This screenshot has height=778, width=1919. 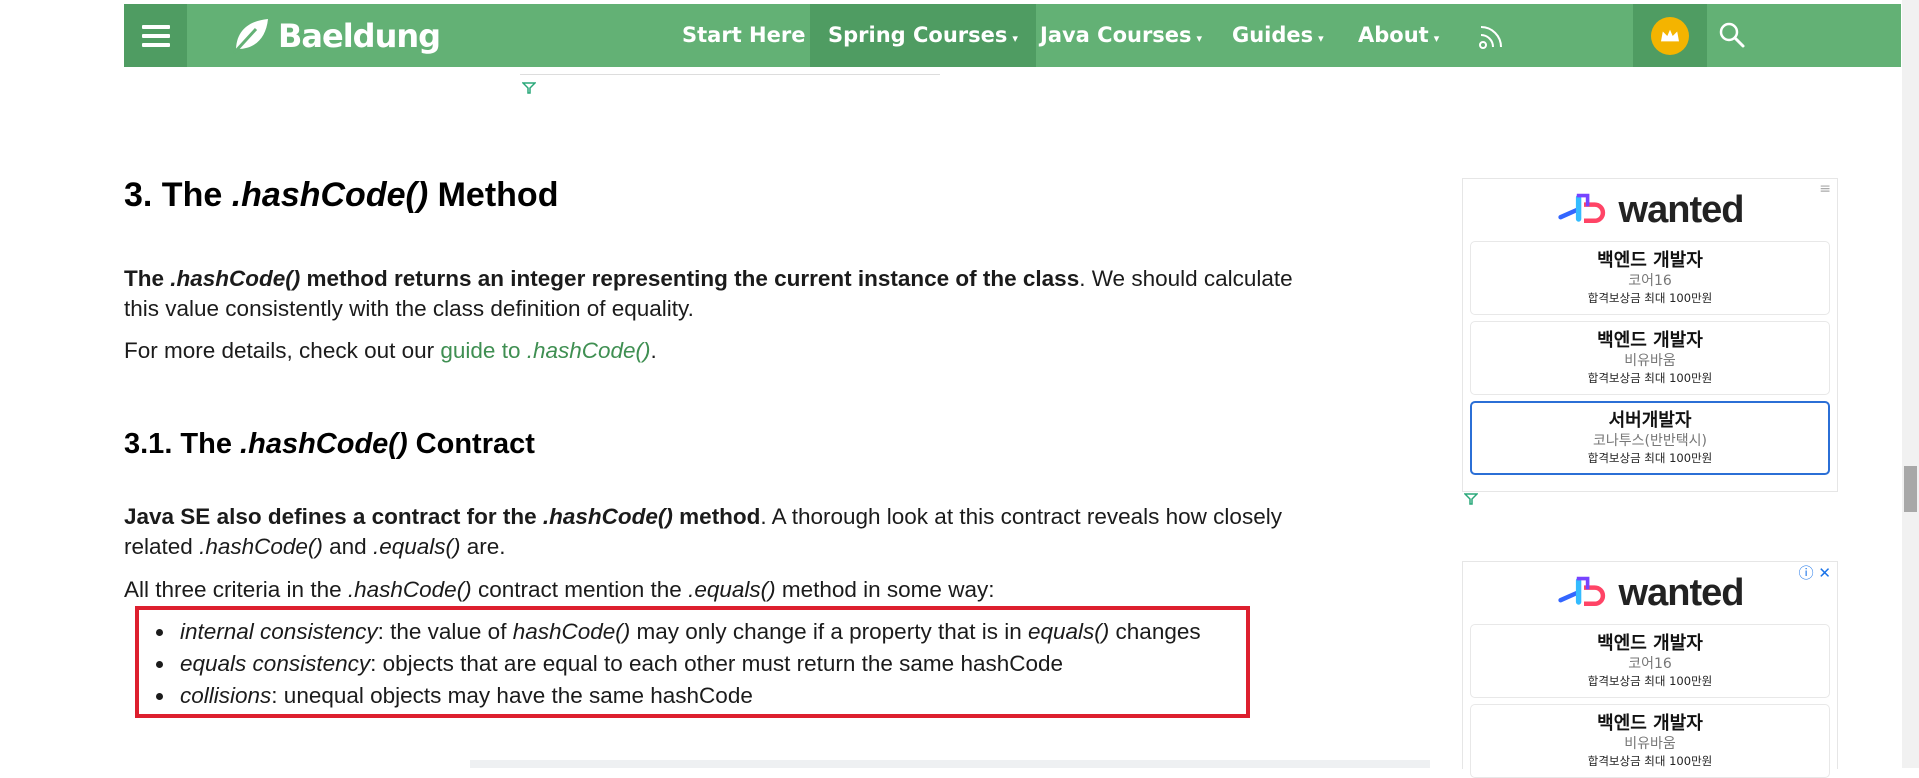 I want to click on text: Java SE also defines a contract for the, so click(x=333, y=516).